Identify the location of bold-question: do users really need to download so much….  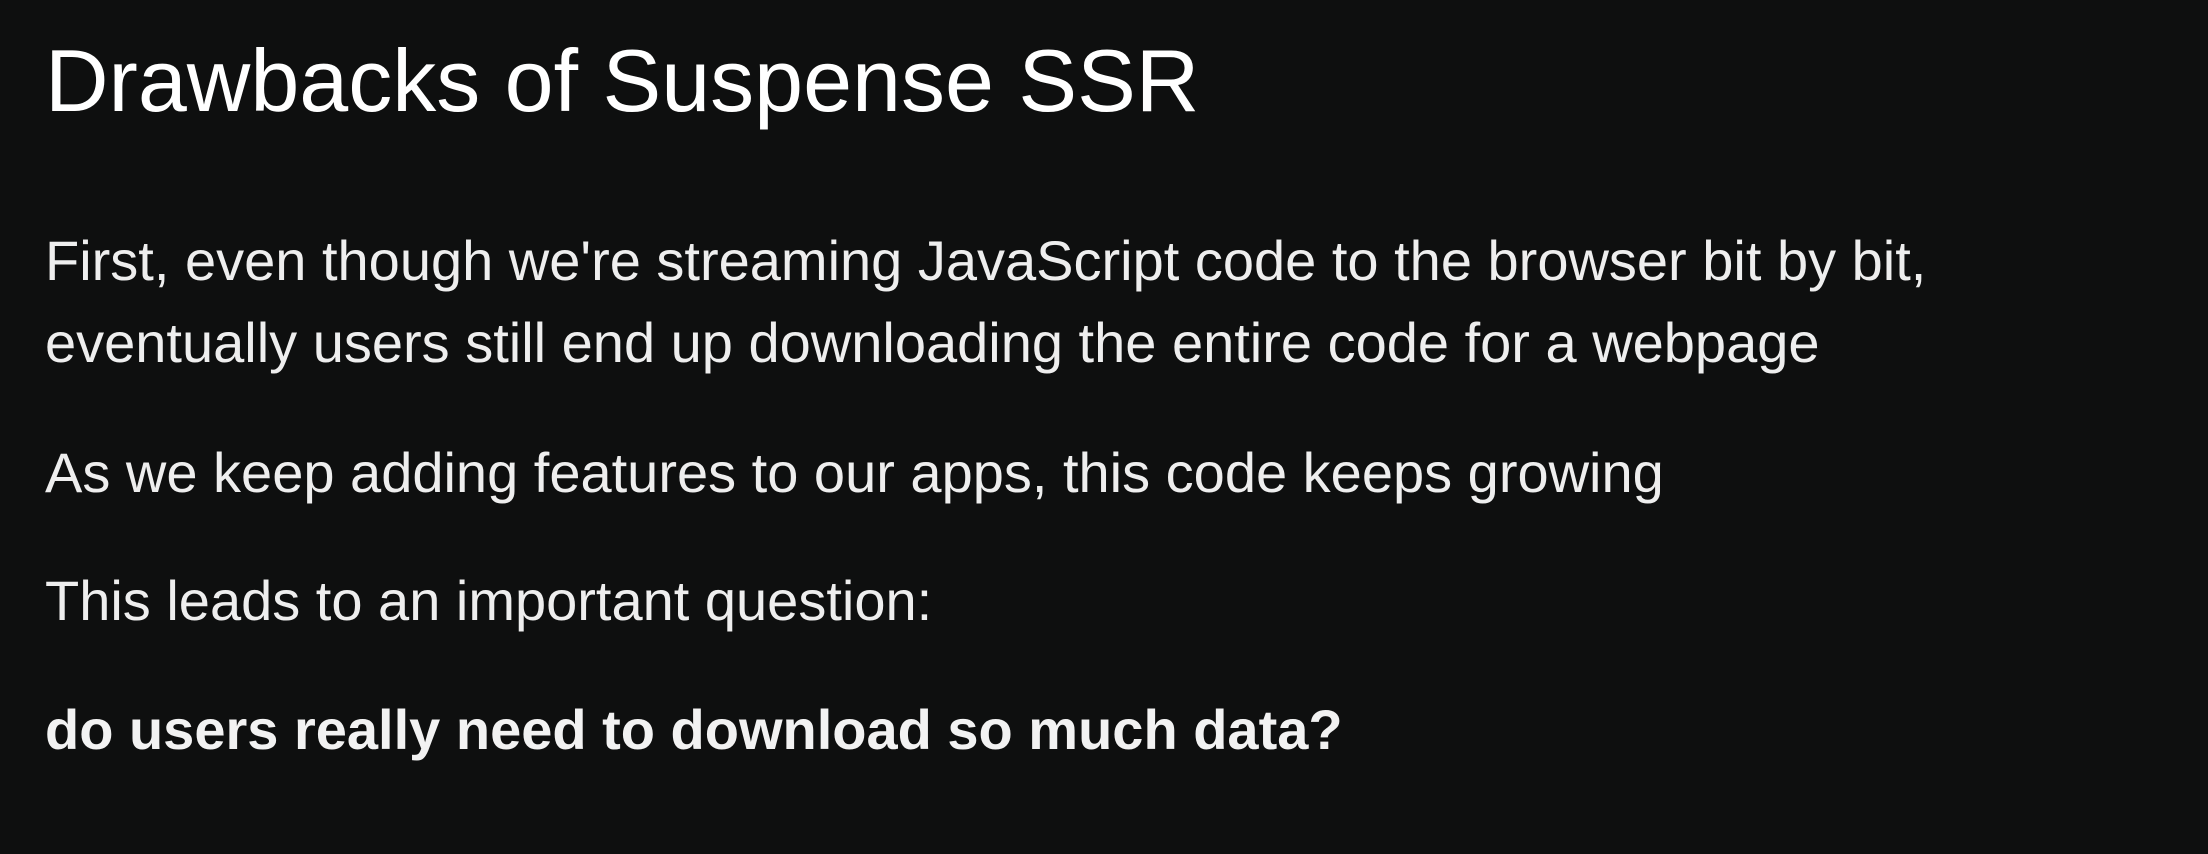
(694, 729).